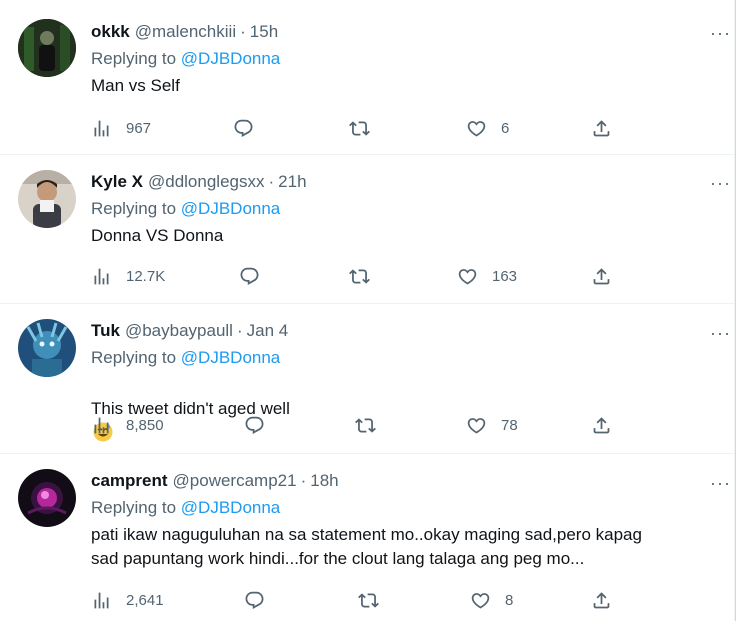  What do you see at coordinates (509, 425) in the screenshot?
I see `like-count: 78` at bounding box center [509, 425].